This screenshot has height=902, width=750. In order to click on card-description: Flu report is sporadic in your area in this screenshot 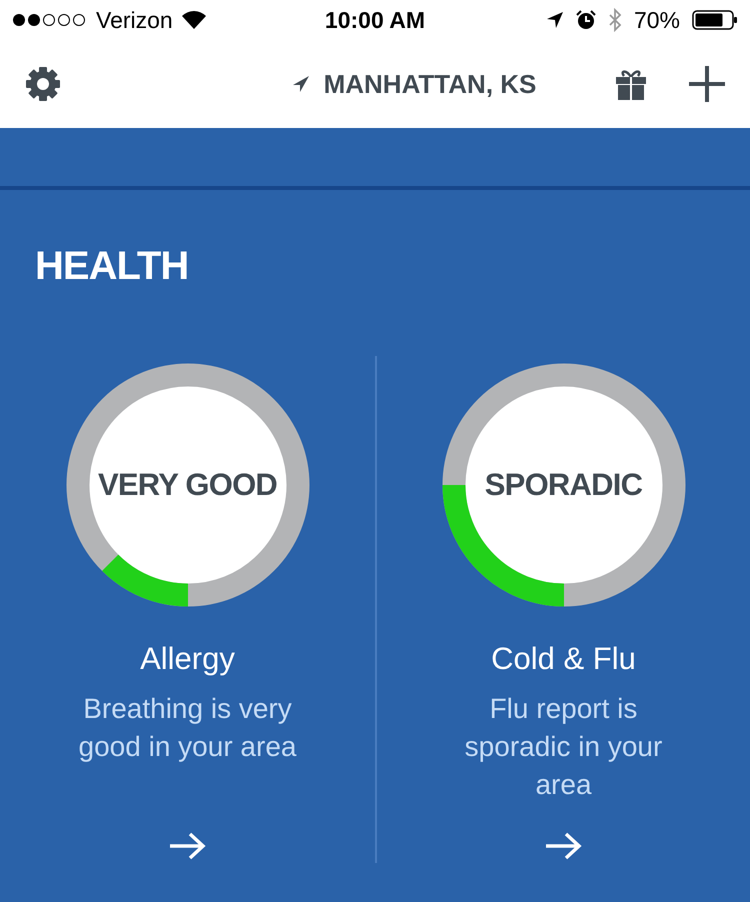, I will do `click(564, 747)`.